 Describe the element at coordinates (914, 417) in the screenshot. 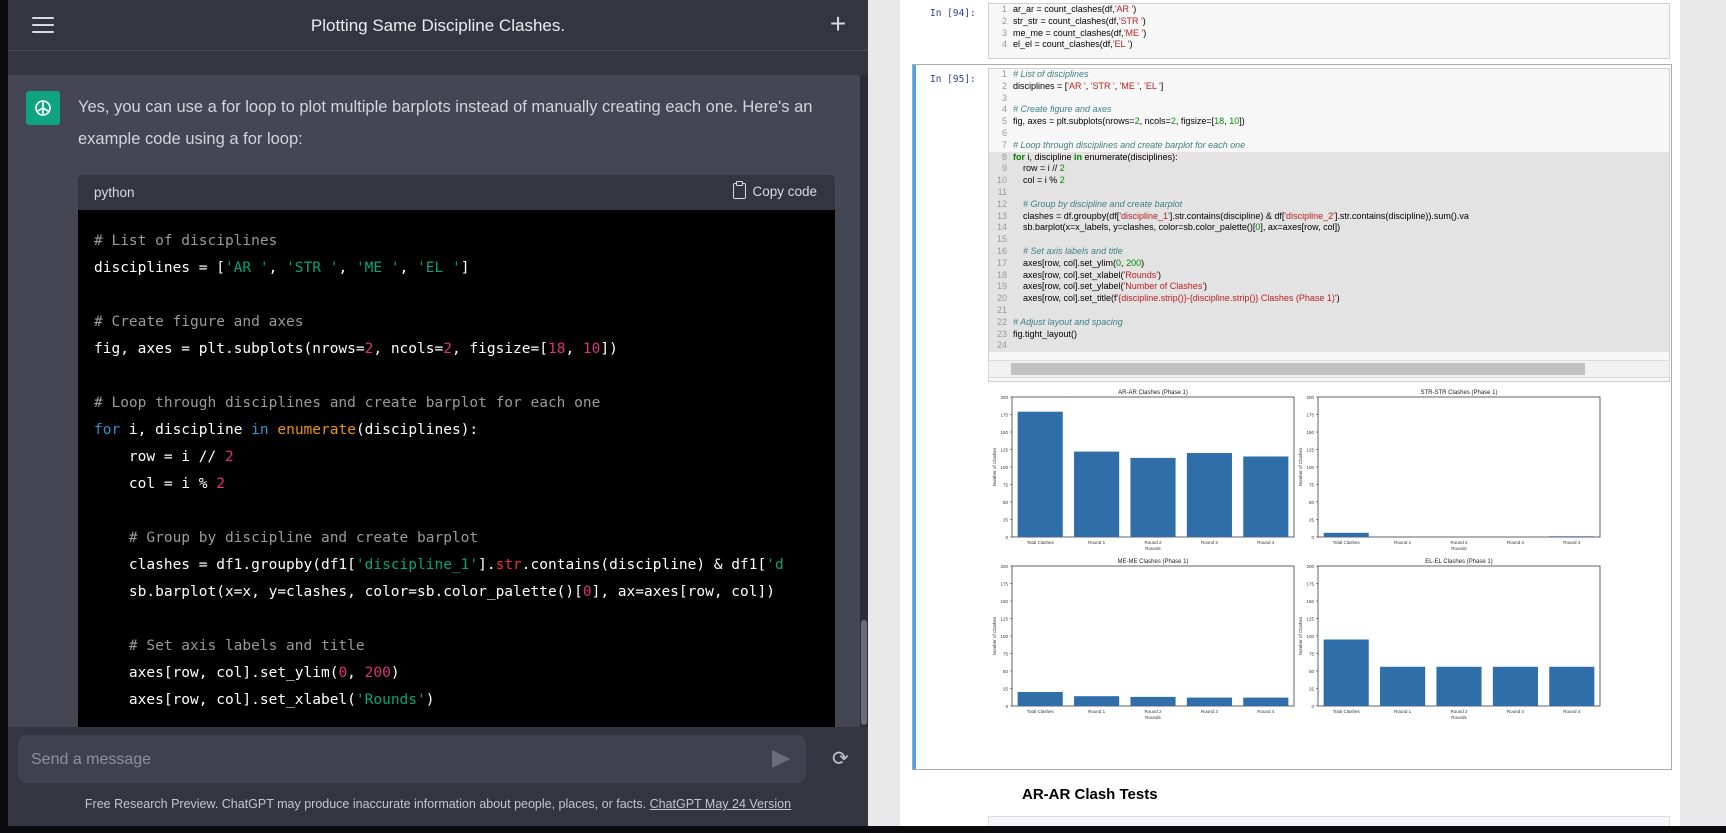

I see `active-cell-indicator` at that location.